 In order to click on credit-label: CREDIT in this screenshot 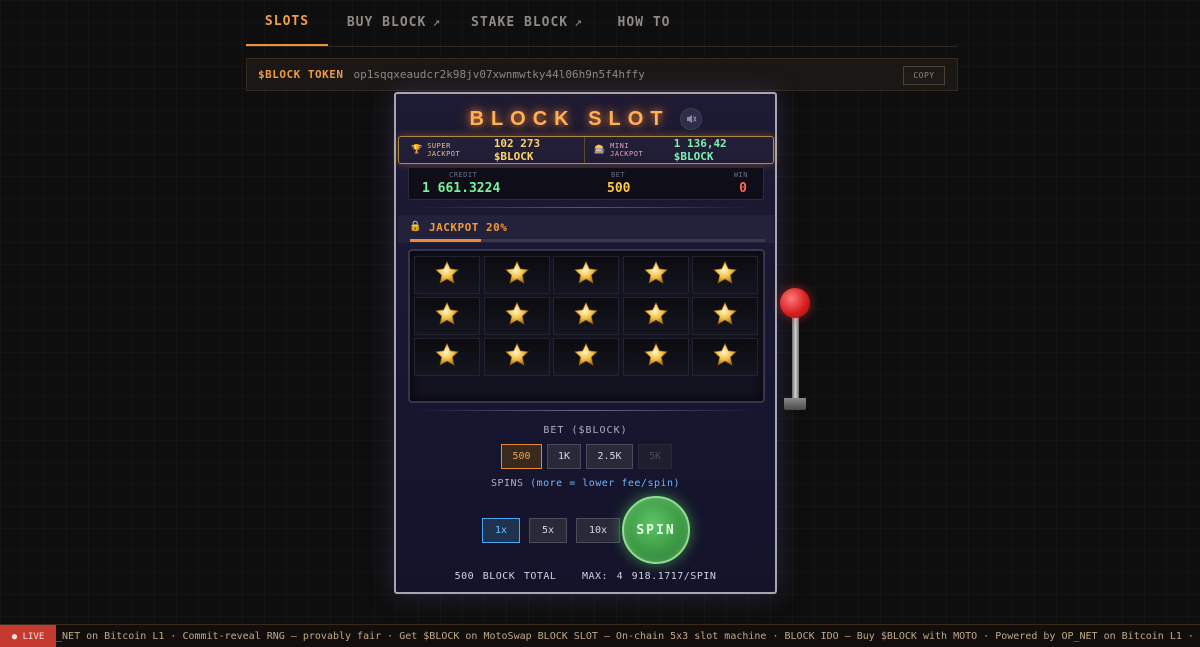, I will do `click(463, 175)`.